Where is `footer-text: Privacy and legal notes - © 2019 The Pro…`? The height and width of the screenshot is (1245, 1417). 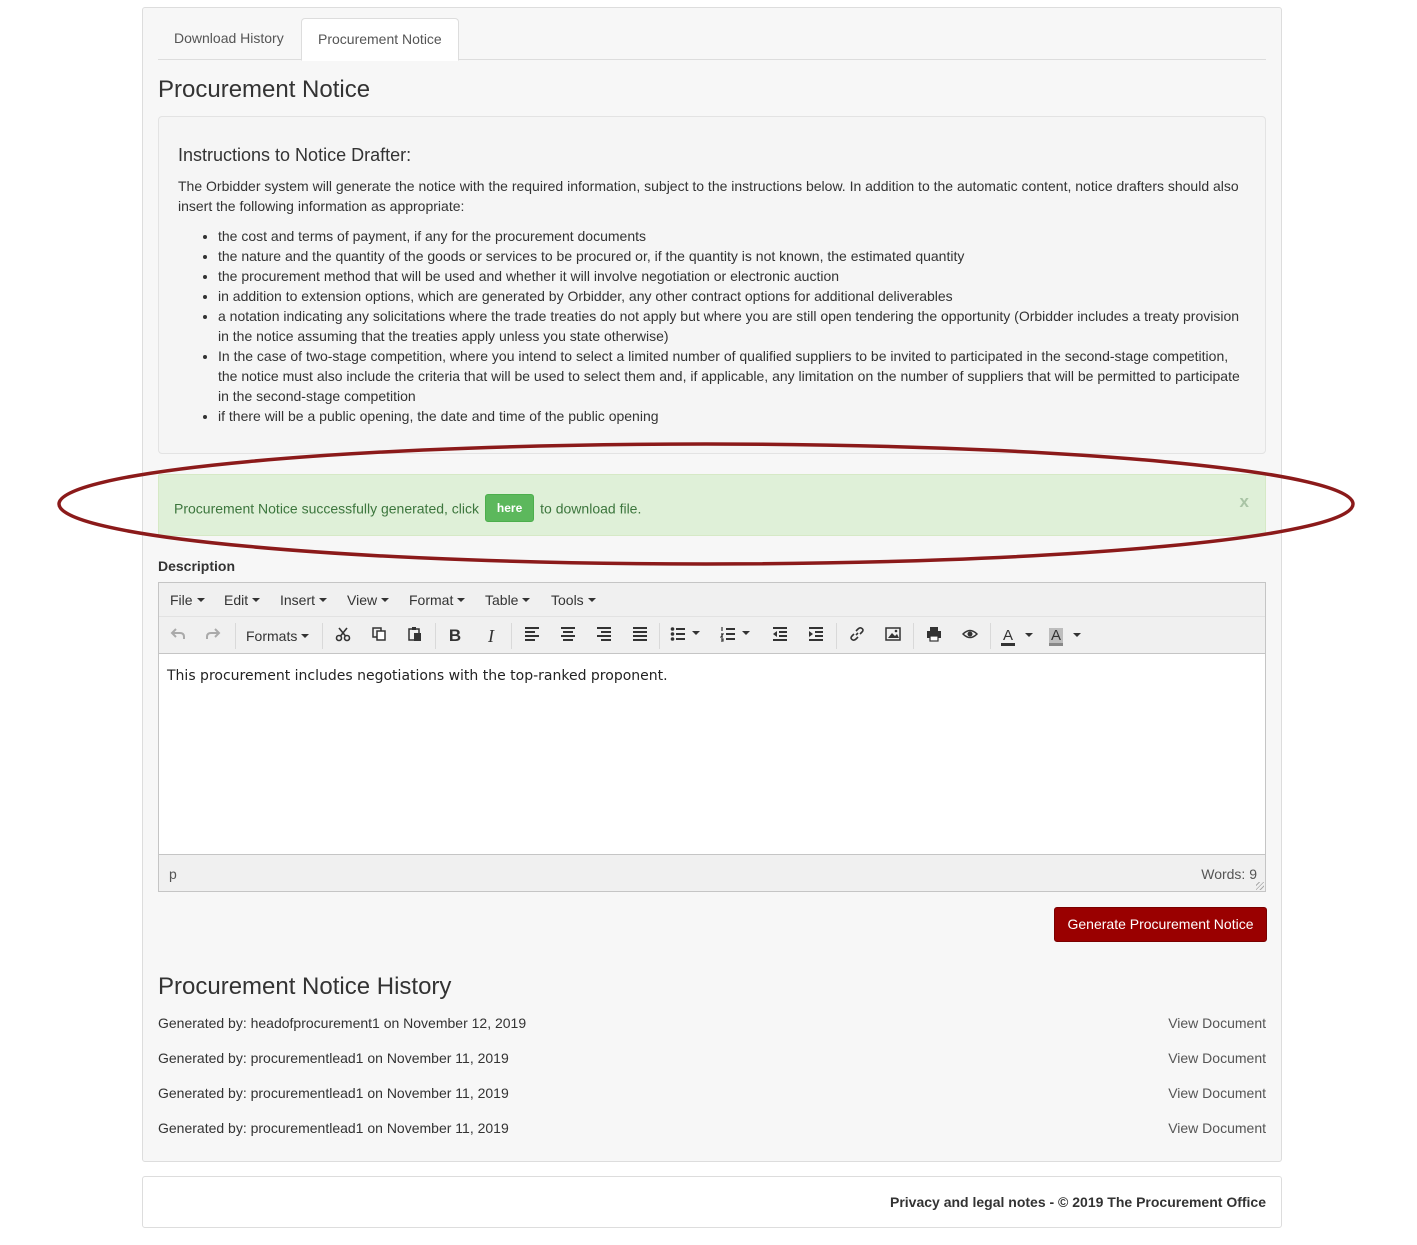
footer-text: Privacy and legal notes - © 2019 The Pro… is located at coordinates (1078, 1202).